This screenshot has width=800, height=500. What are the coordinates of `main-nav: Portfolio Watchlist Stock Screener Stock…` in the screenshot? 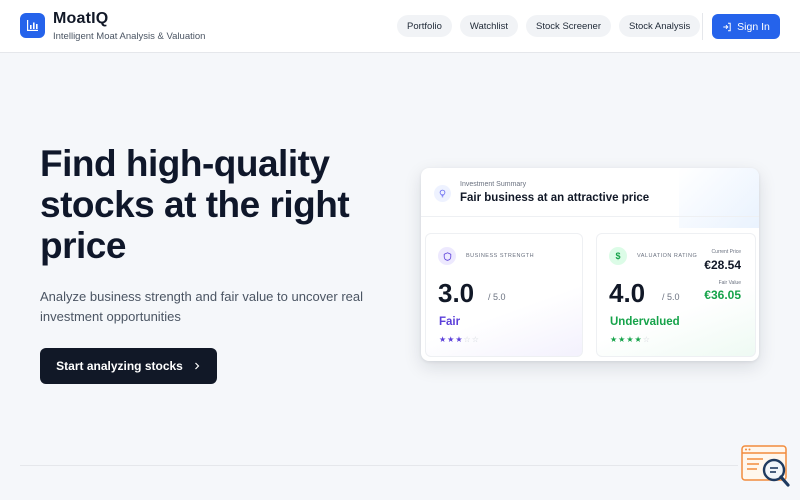 It's located at (549, 26).